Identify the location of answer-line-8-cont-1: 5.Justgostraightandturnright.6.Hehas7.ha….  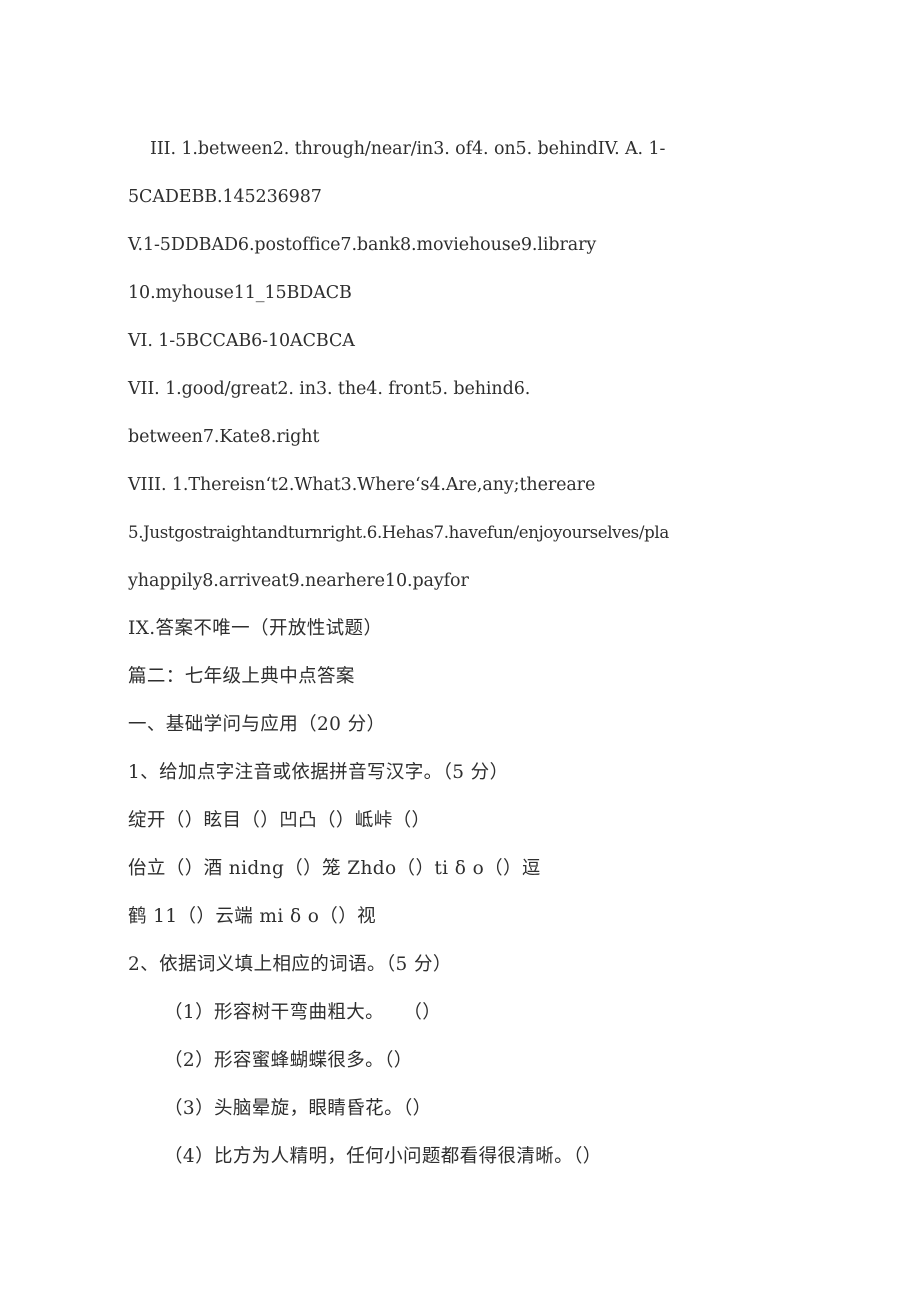
(398, 532).